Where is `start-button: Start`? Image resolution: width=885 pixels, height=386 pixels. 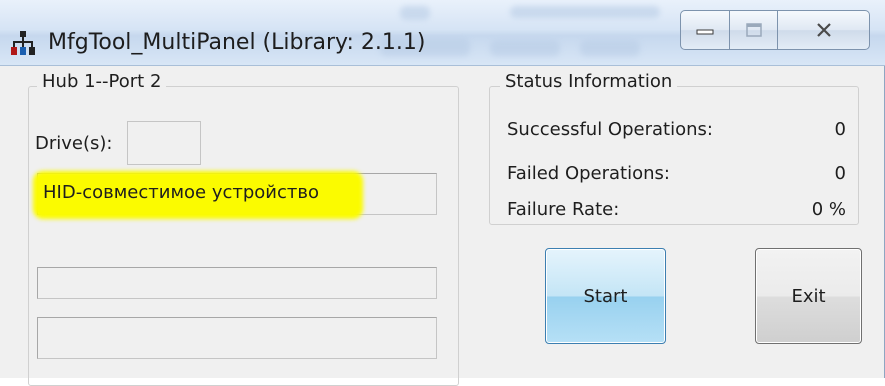 start-button: Start is located at coordinates (605, 296).